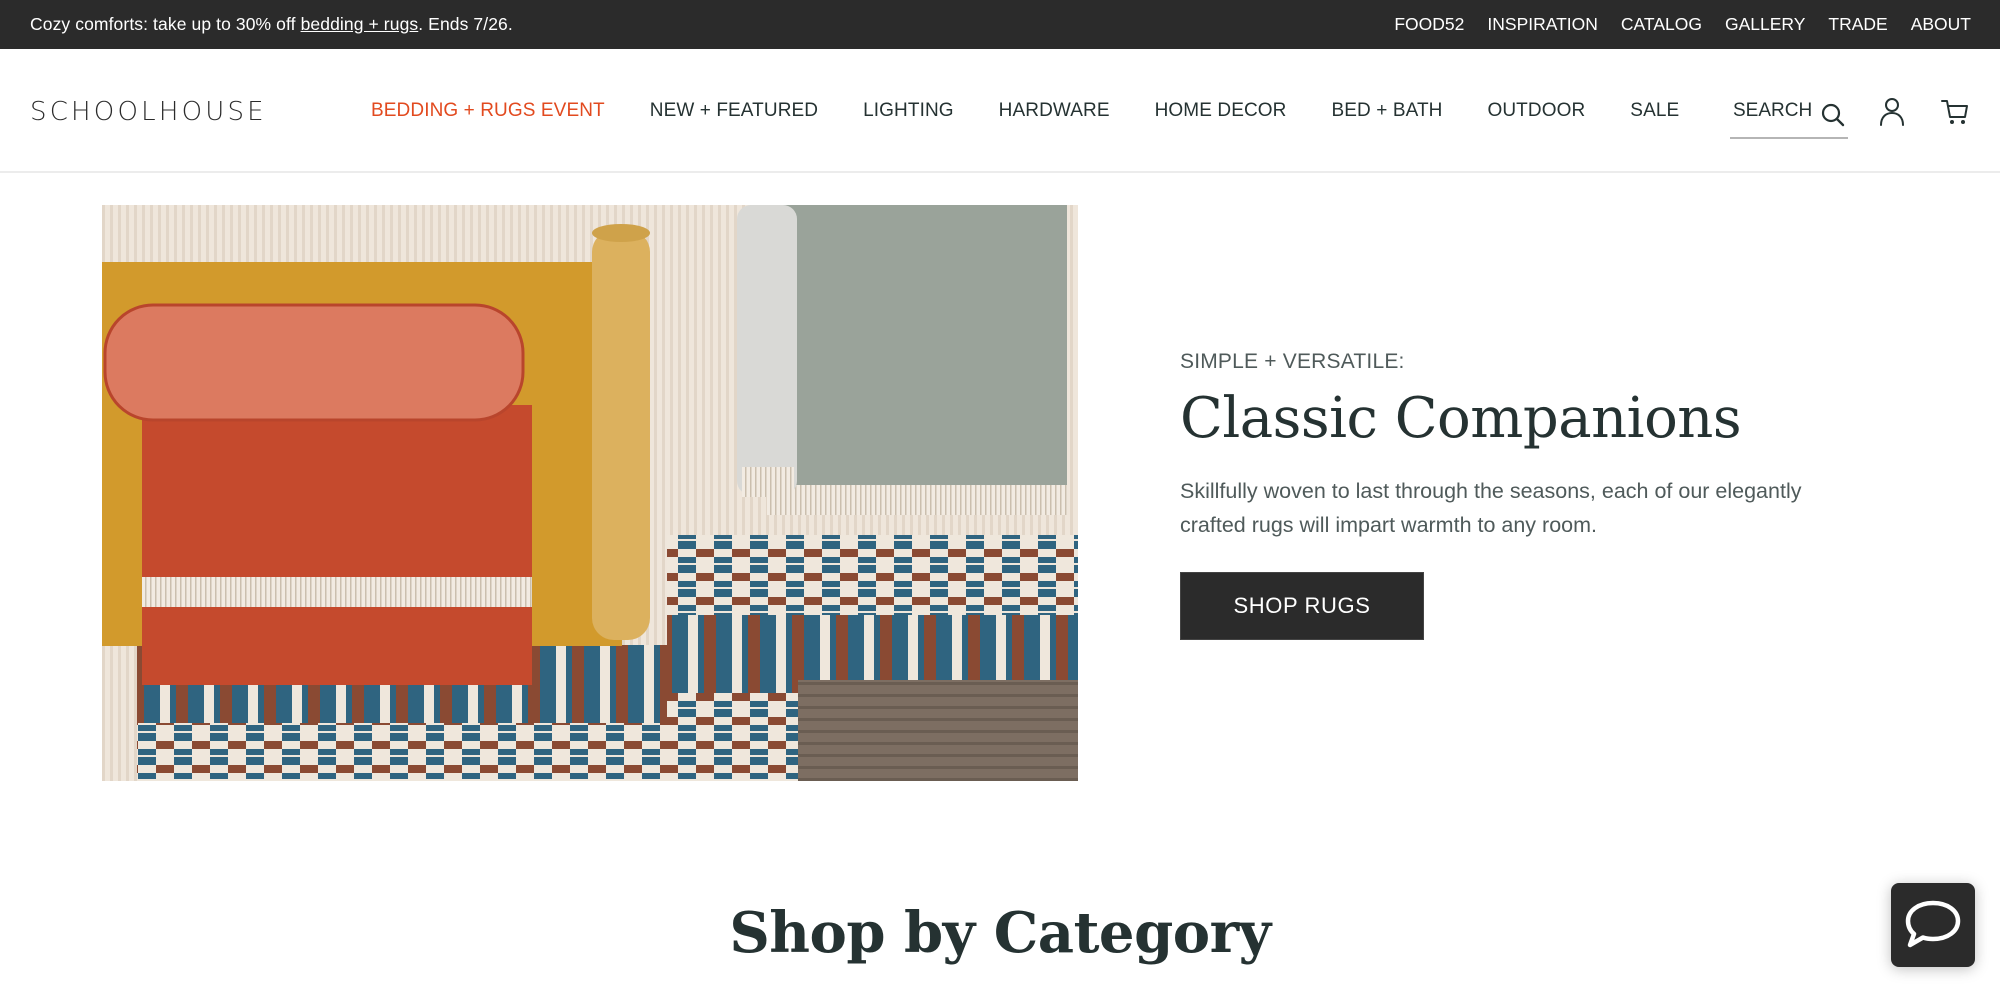 This screenshot has height=989, width=2000. What do you see at coordinates (1461, 418) in the screenshot?
I see `hero-title: Classic Companions` at bounding box center [1461, 418].